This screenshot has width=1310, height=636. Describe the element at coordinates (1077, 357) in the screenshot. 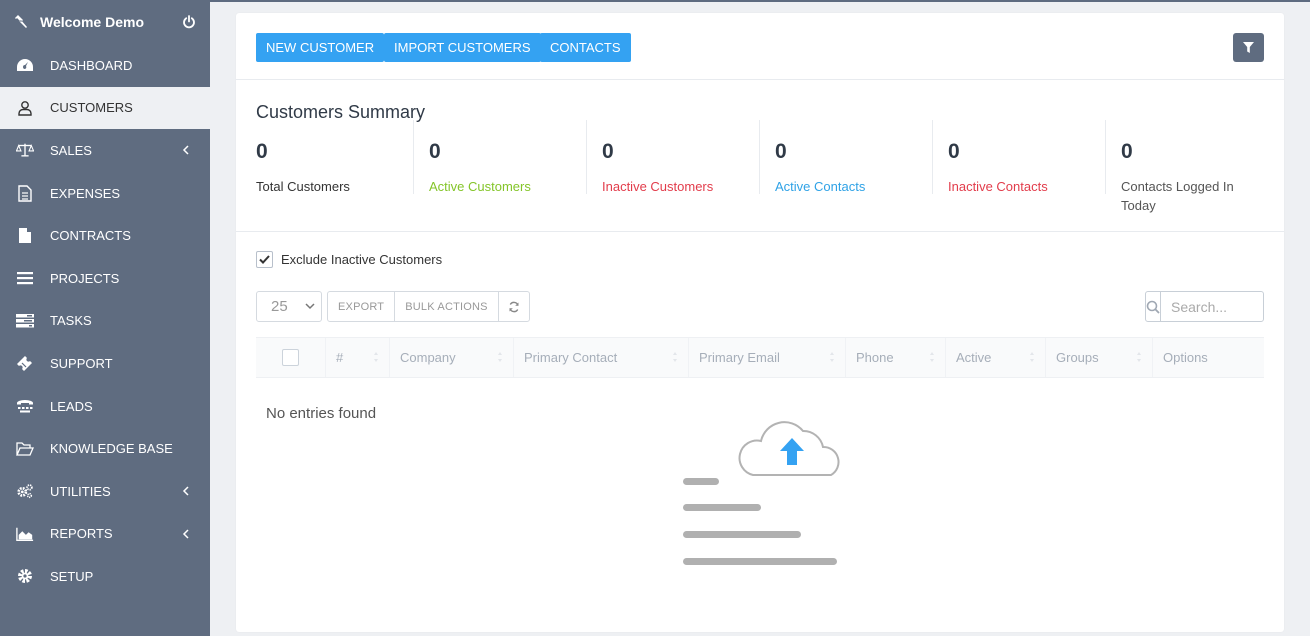

I see `column-label: Groups` at that location.